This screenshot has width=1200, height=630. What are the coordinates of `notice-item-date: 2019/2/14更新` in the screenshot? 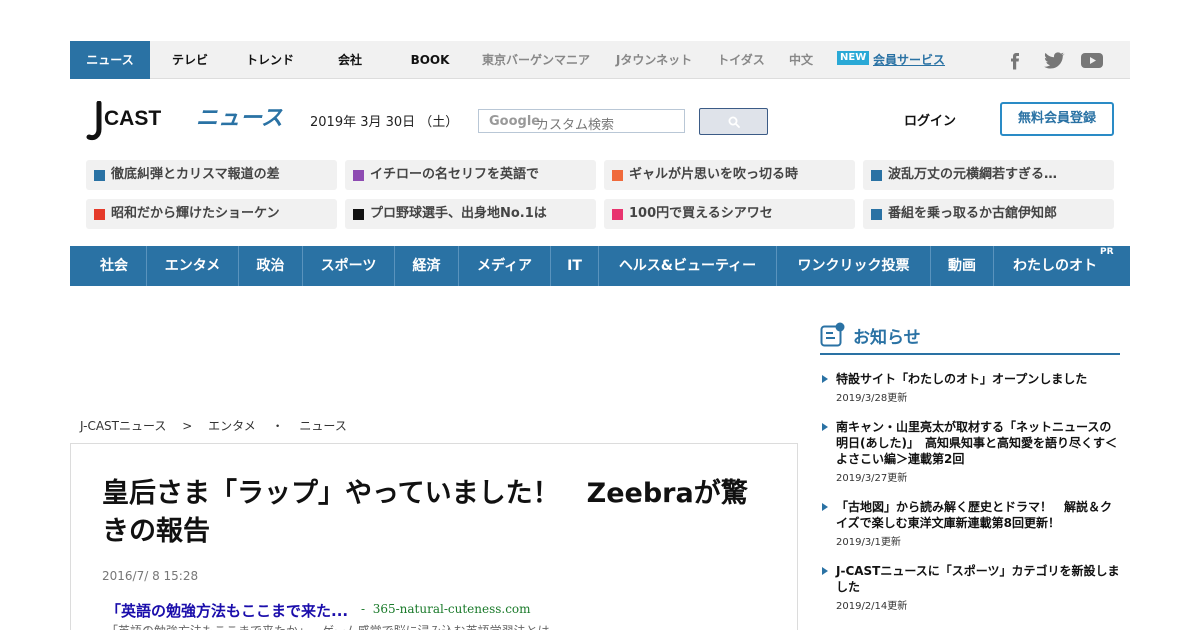 It's located at (872, 606).